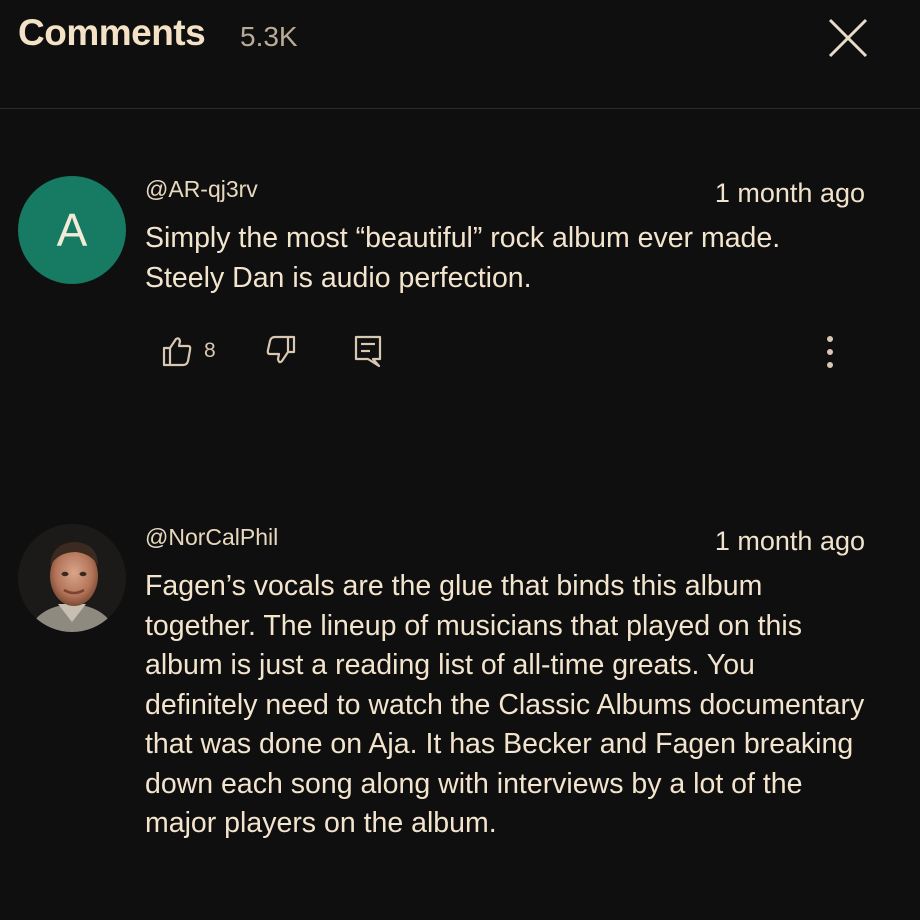 This screenshot has width=920, height=920. Describe the element at coordinates (112, 32) in the screenshot. I see `comments-title: Comments` at that location.